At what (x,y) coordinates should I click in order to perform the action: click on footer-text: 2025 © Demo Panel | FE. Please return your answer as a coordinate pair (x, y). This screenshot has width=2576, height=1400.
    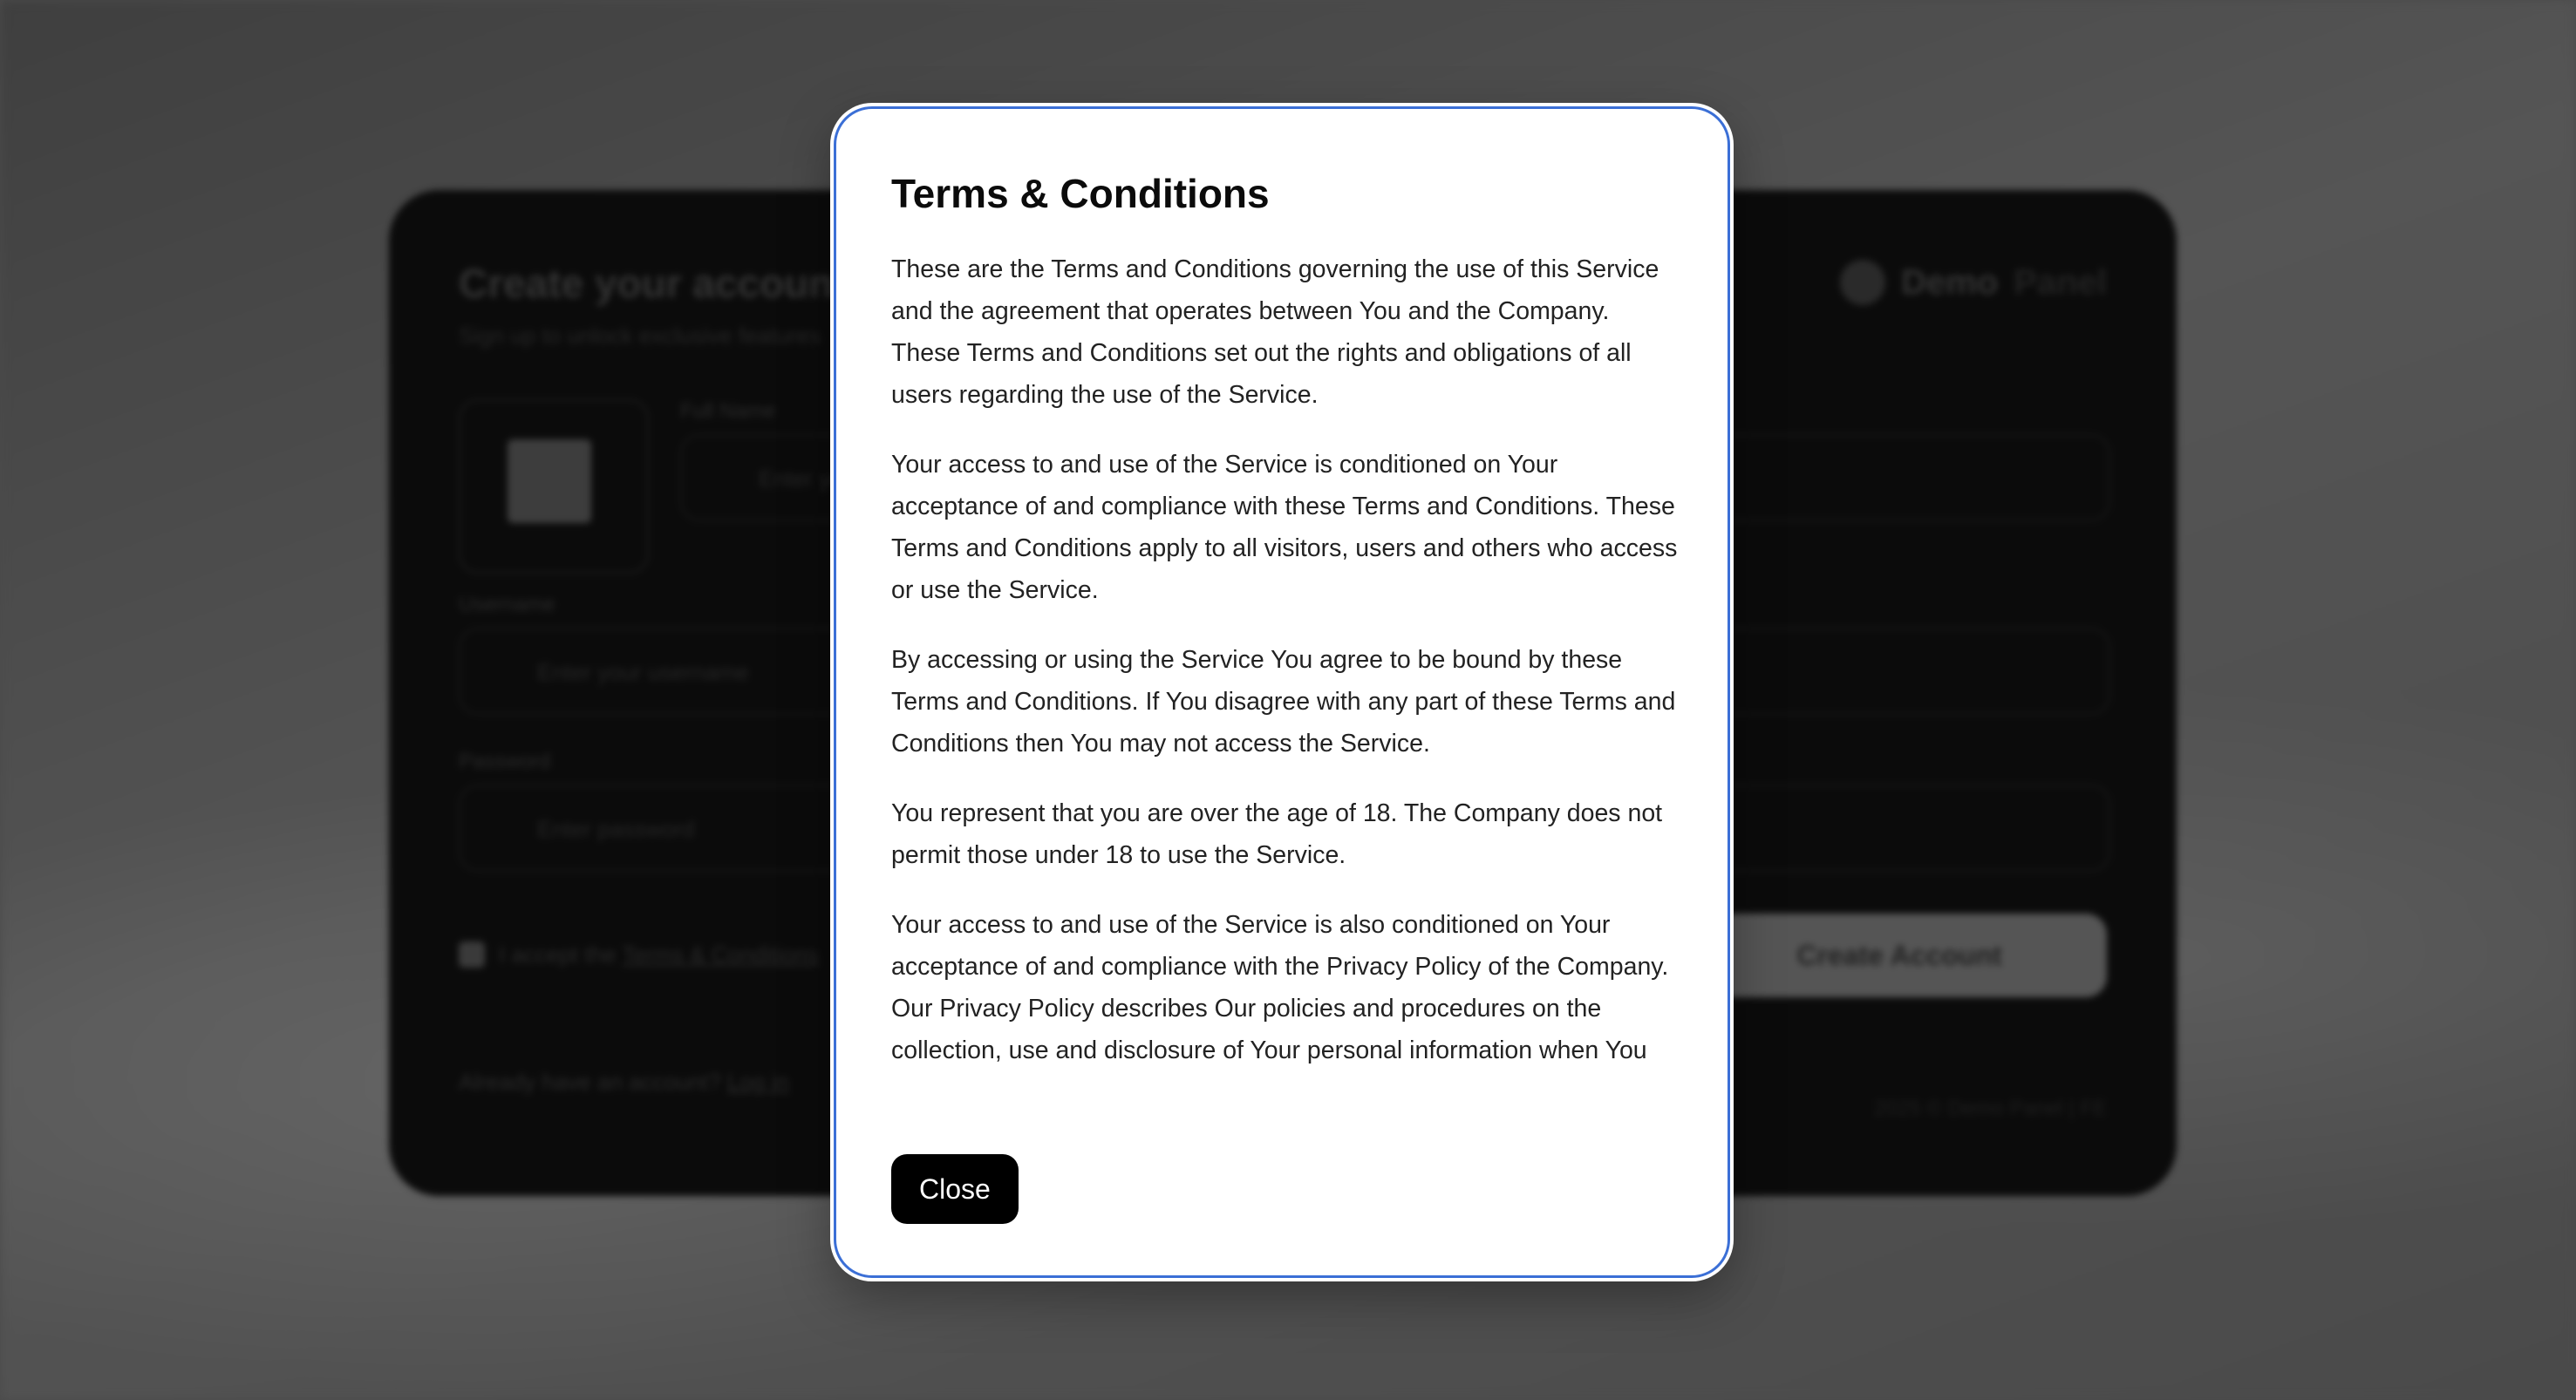
    Looking at the image, I should click on (1991, 1109).